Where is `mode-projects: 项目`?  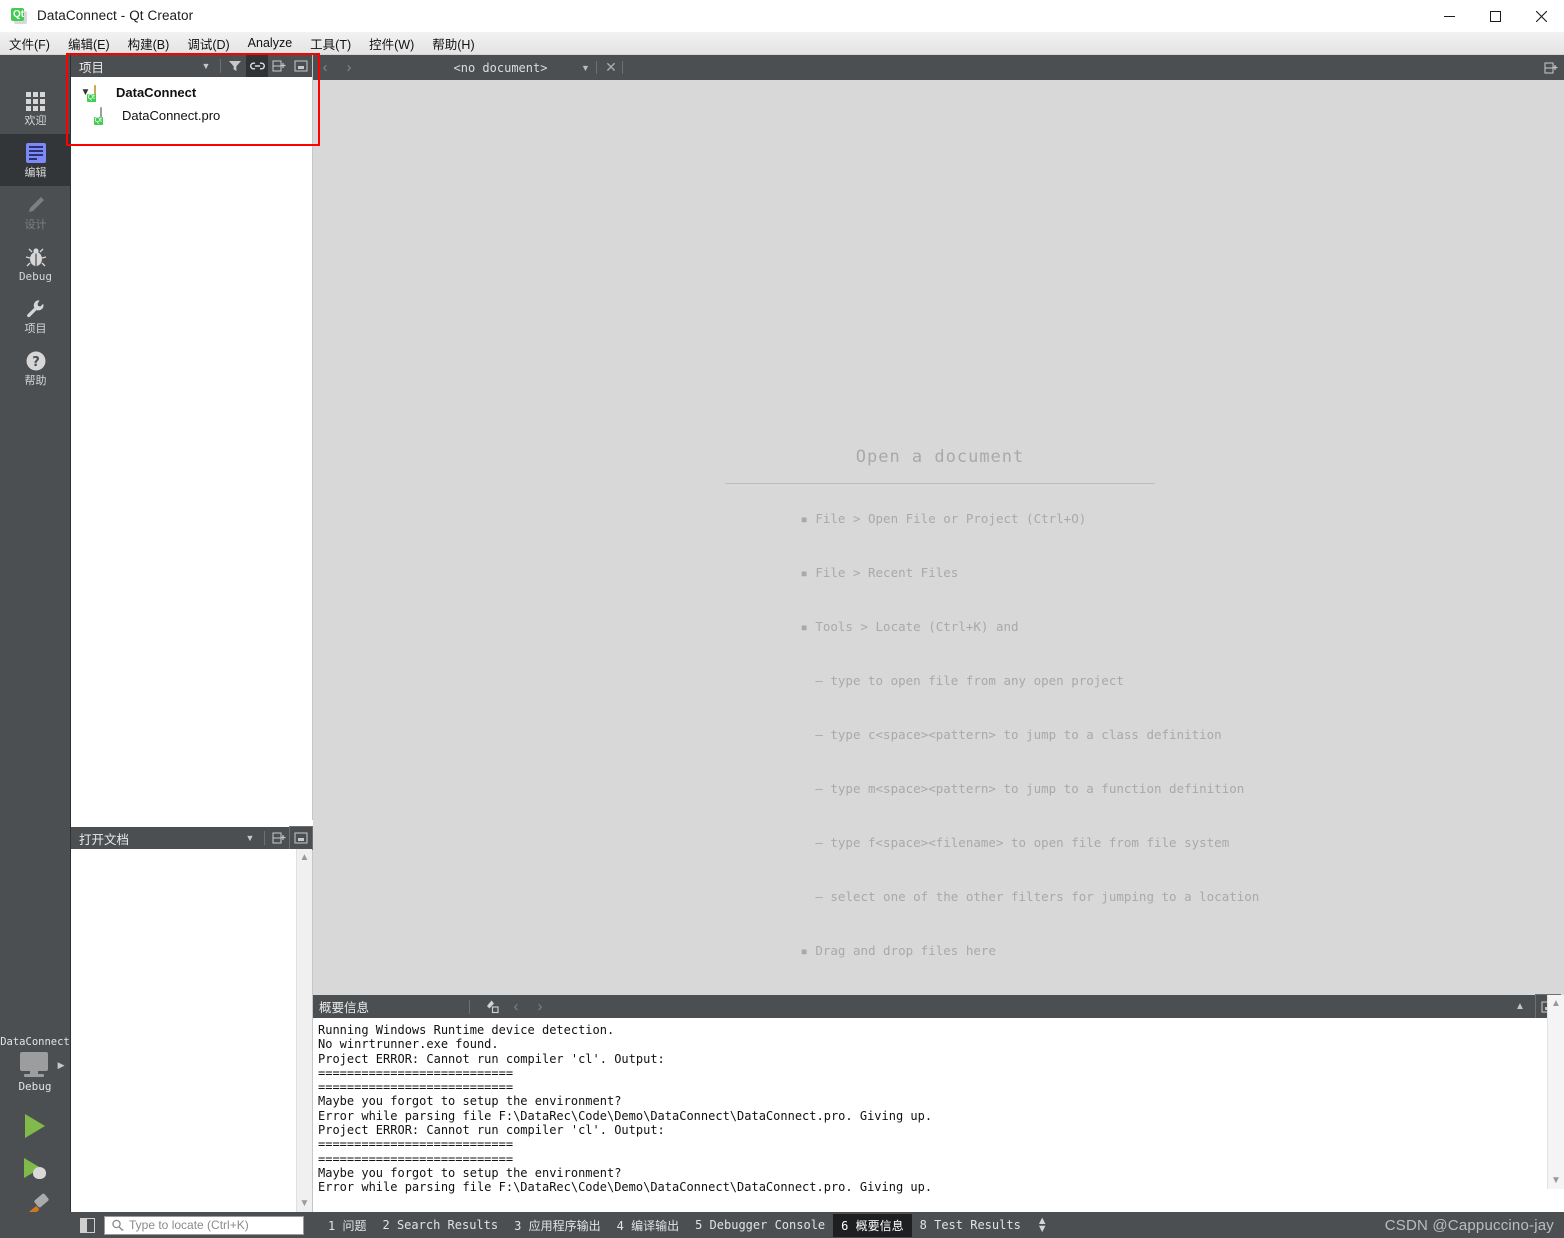
mode-projects: 项目 is located at coordinates (35, 316).